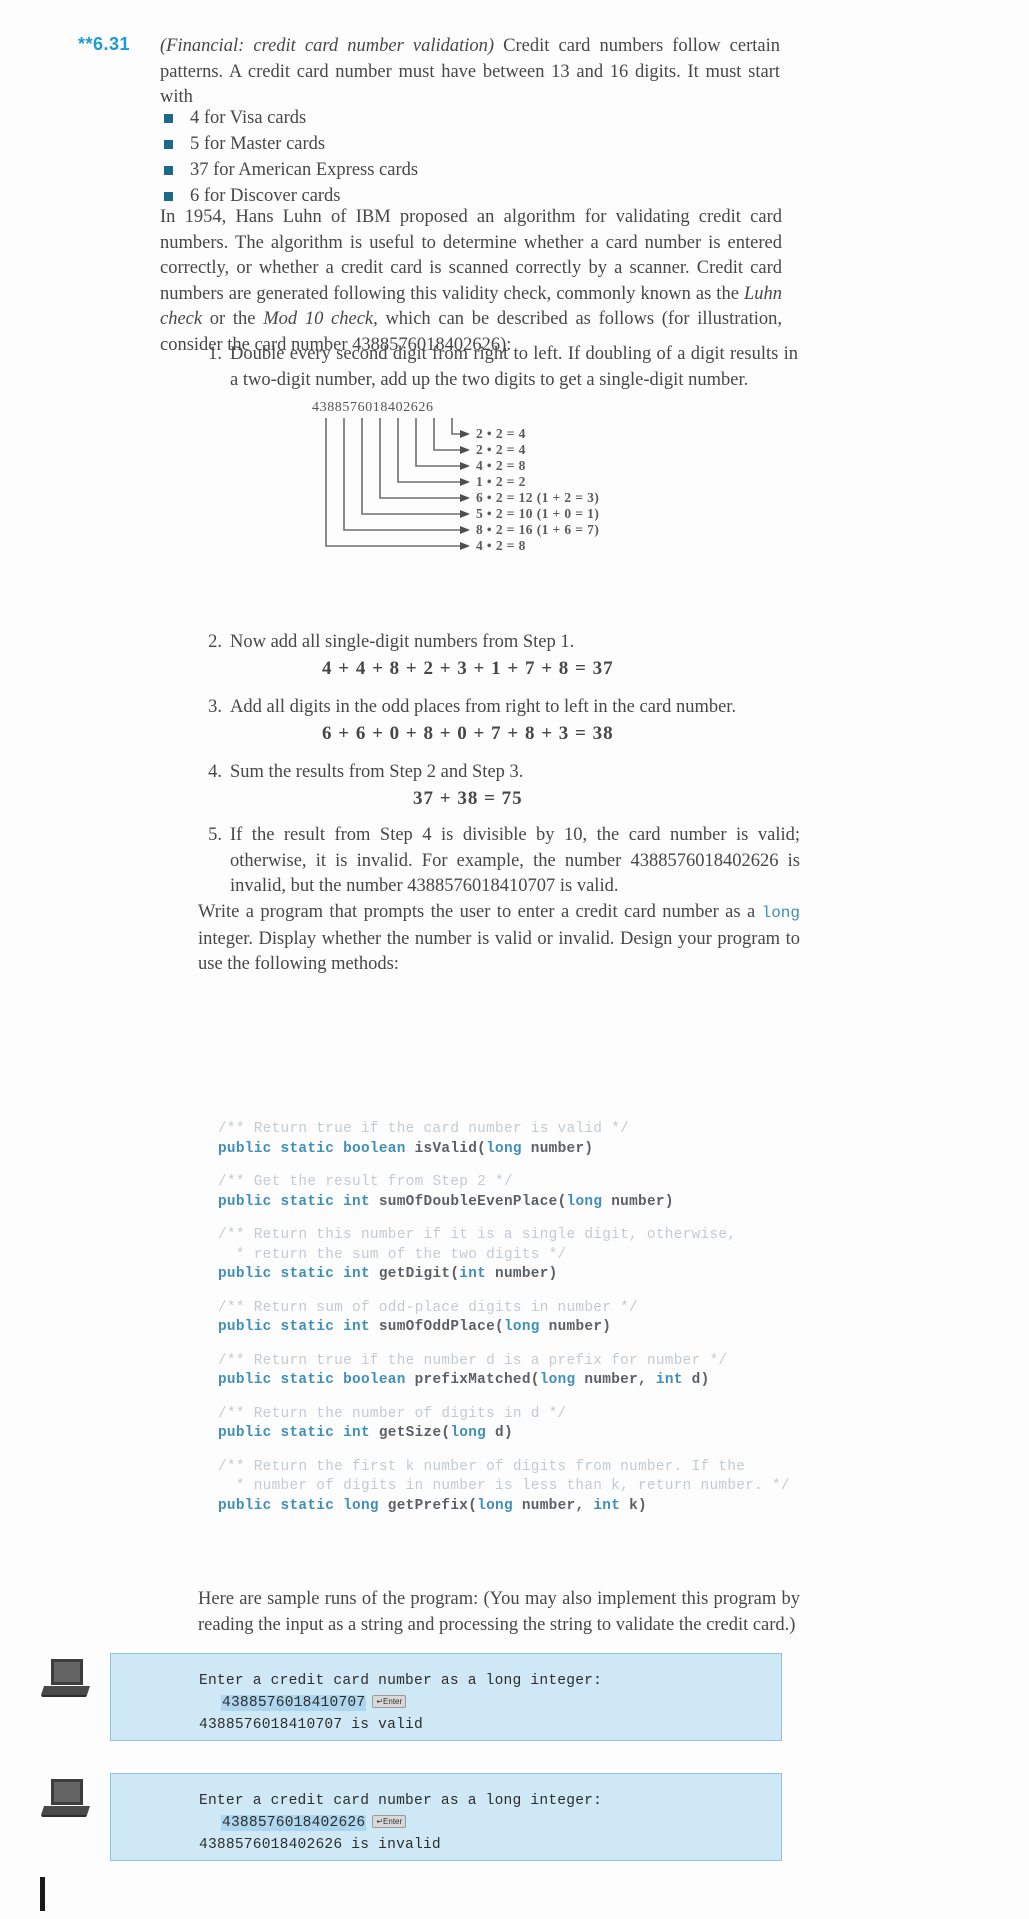 The image size is (1029, 1919). Describe the element at coordinates (365, 1433) in the screenshot. I see `code-signature: public static int getSize(long d)` at that location.